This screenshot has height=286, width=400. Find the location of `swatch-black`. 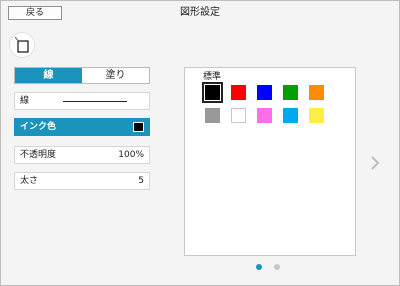

swatch-black is located at coordinates (212, 92).